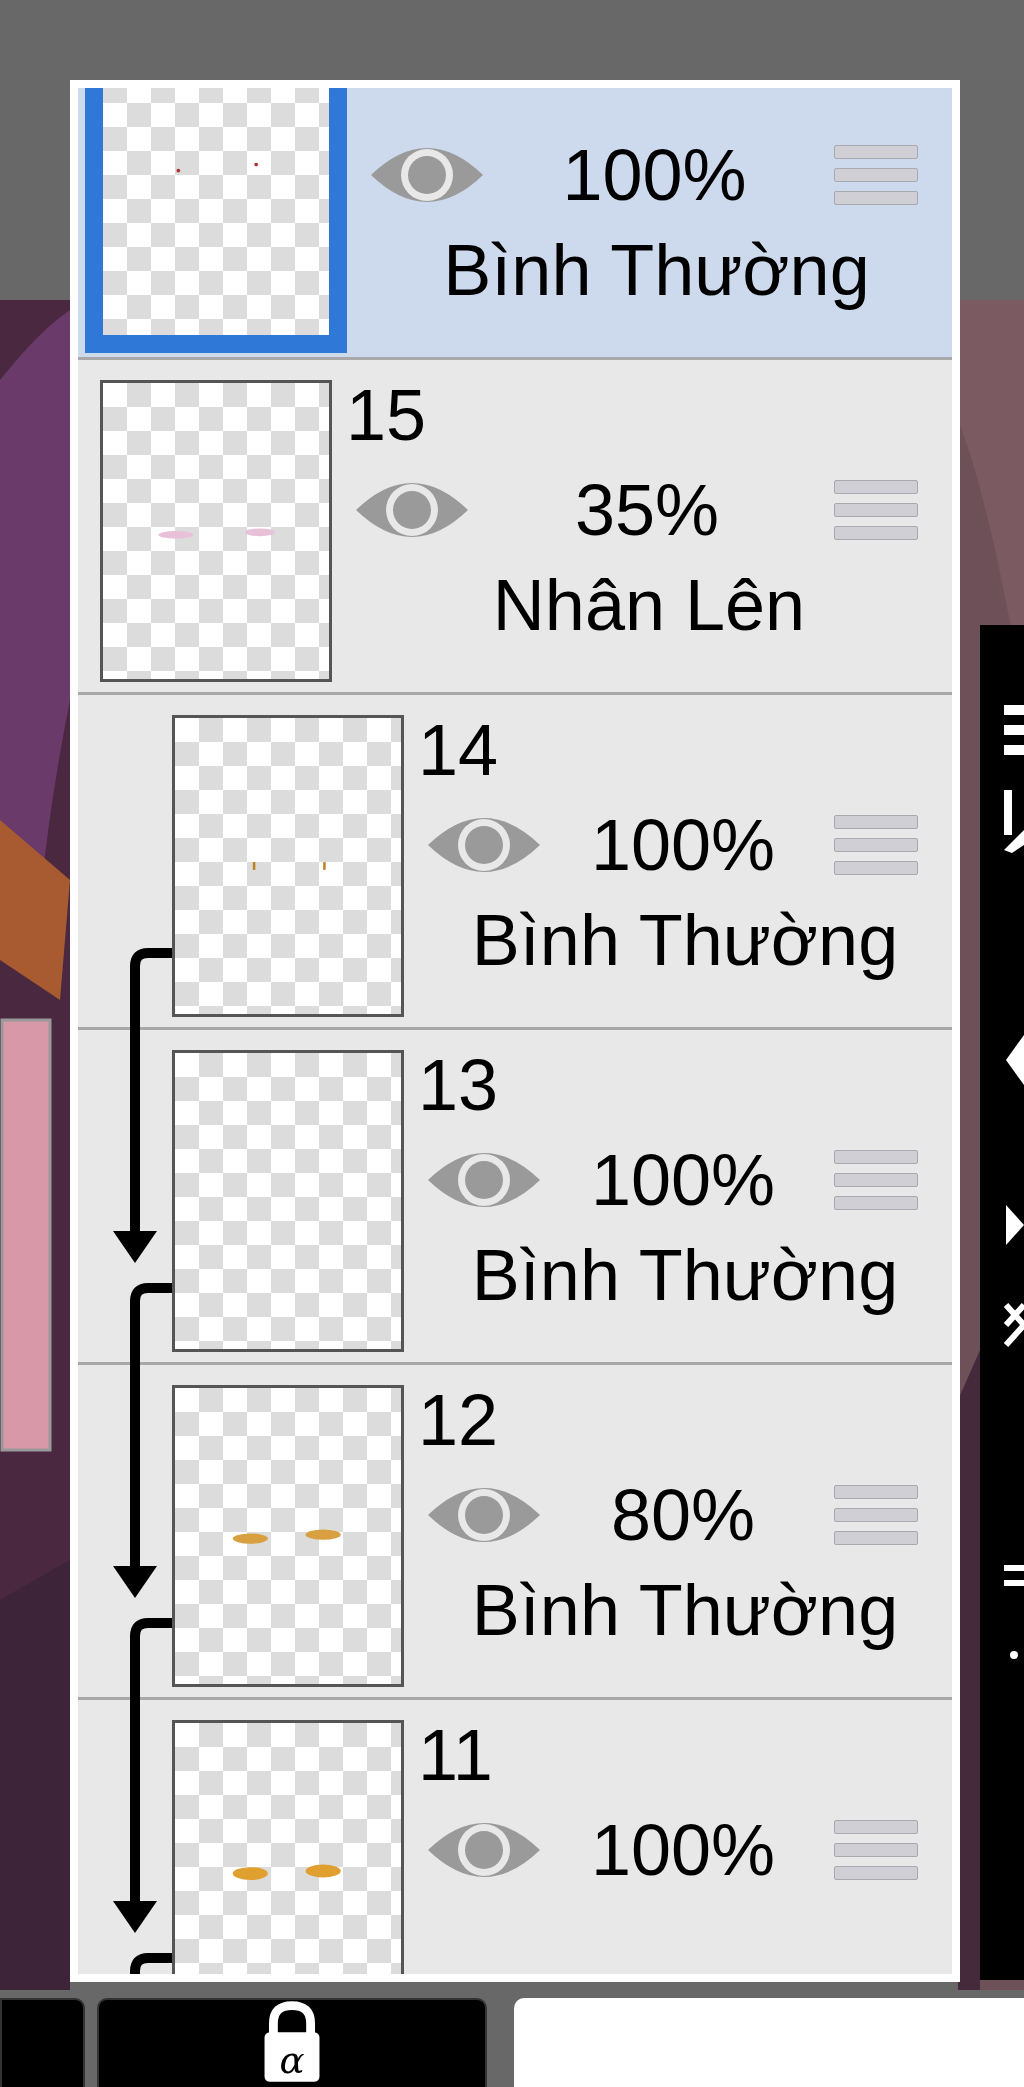 The image size is (1024, 2087). What do you see at coordinates (42, 2042) in the screenshot?
I see `toolbar-button` at bounding box center [42, 2042].